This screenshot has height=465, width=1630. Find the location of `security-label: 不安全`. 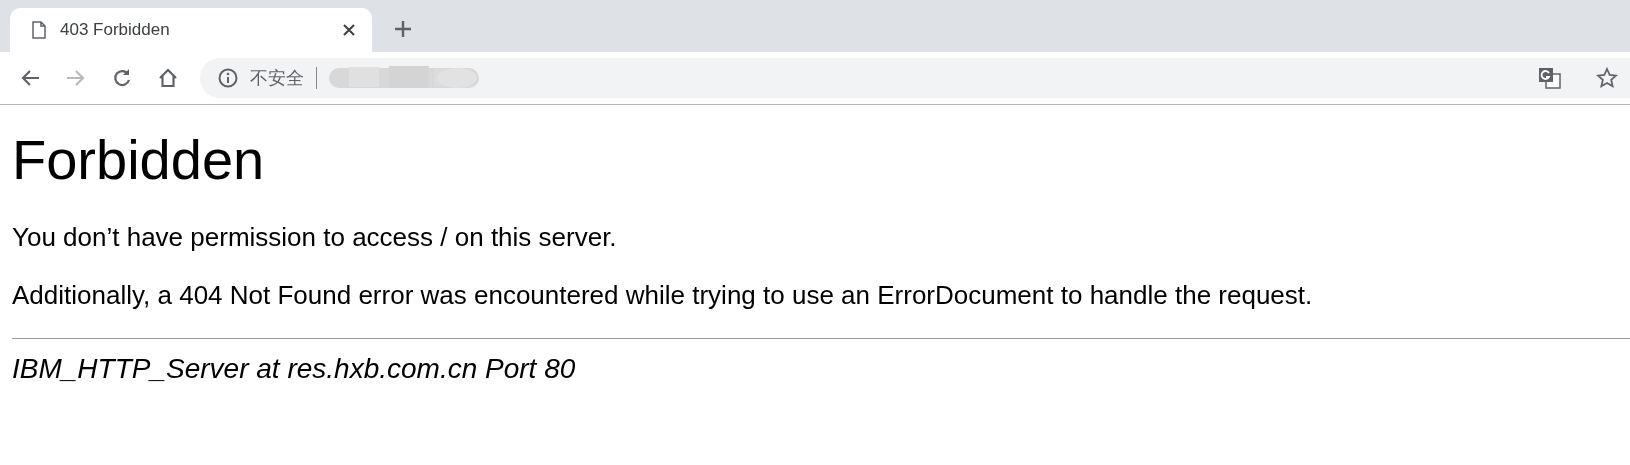

security-label: 不安全 is located at coordinates (277, 78).